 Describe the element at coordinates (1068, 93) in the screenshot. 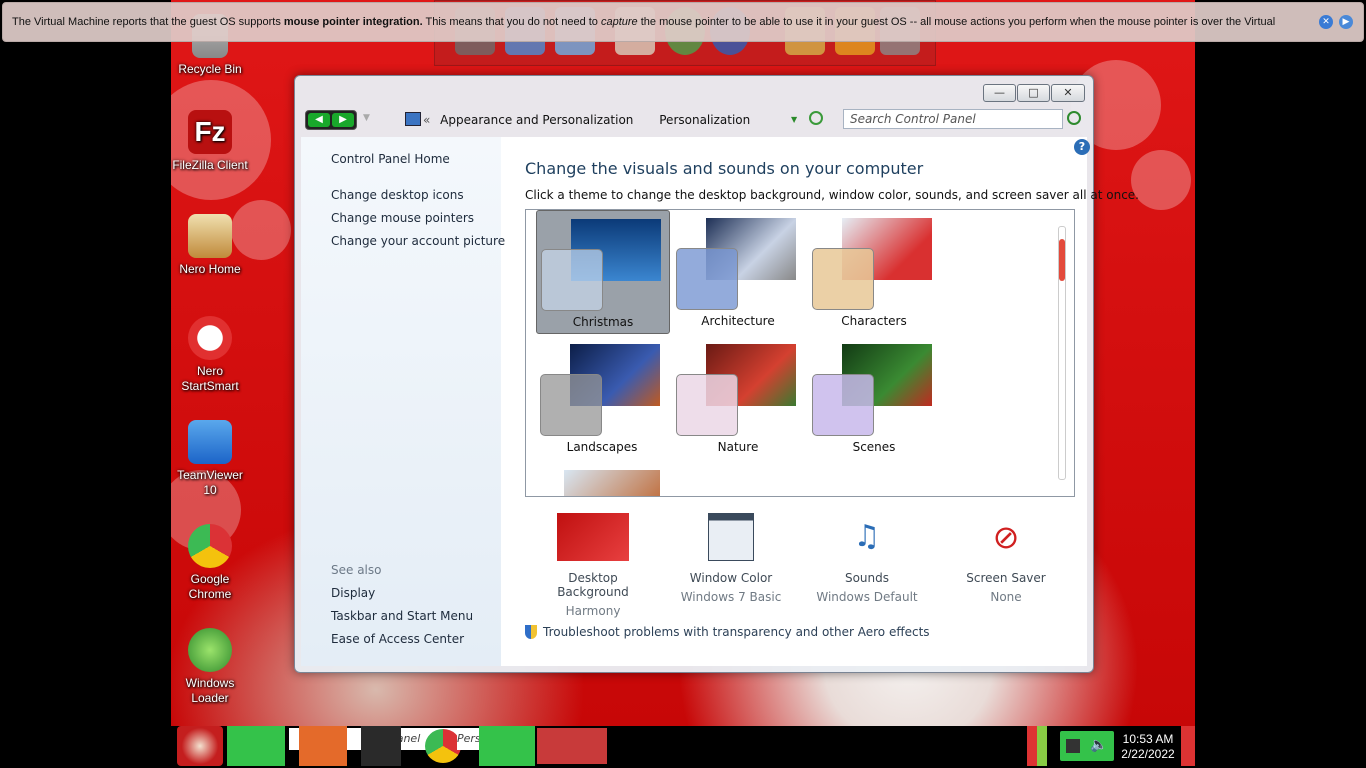

I see `close-button: ✕` at that location.